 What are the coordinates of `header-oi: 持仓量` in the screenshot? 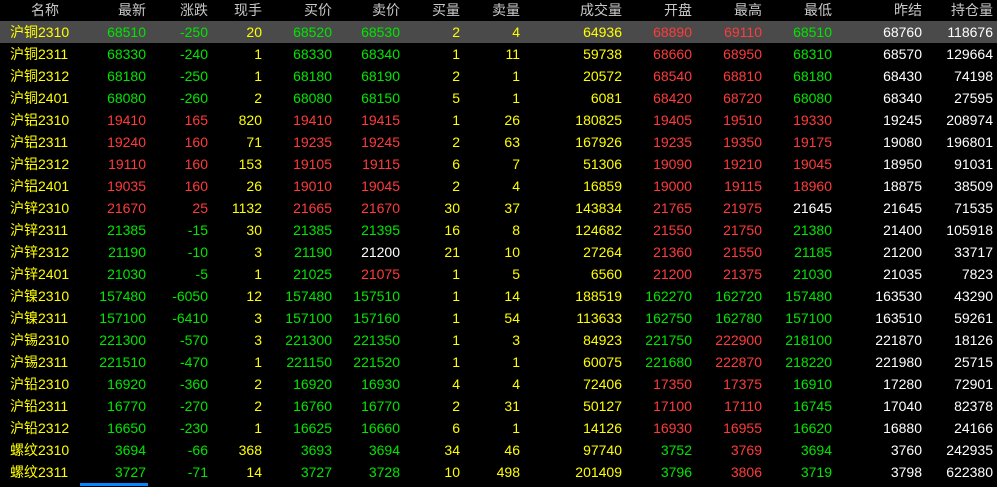 It's located at (957, 10).